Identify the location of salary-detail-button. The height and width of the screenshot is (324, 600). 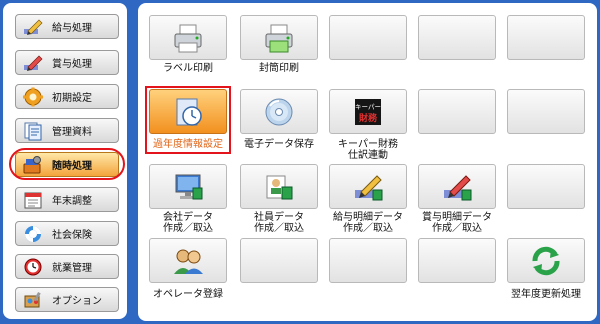
(368, 186).